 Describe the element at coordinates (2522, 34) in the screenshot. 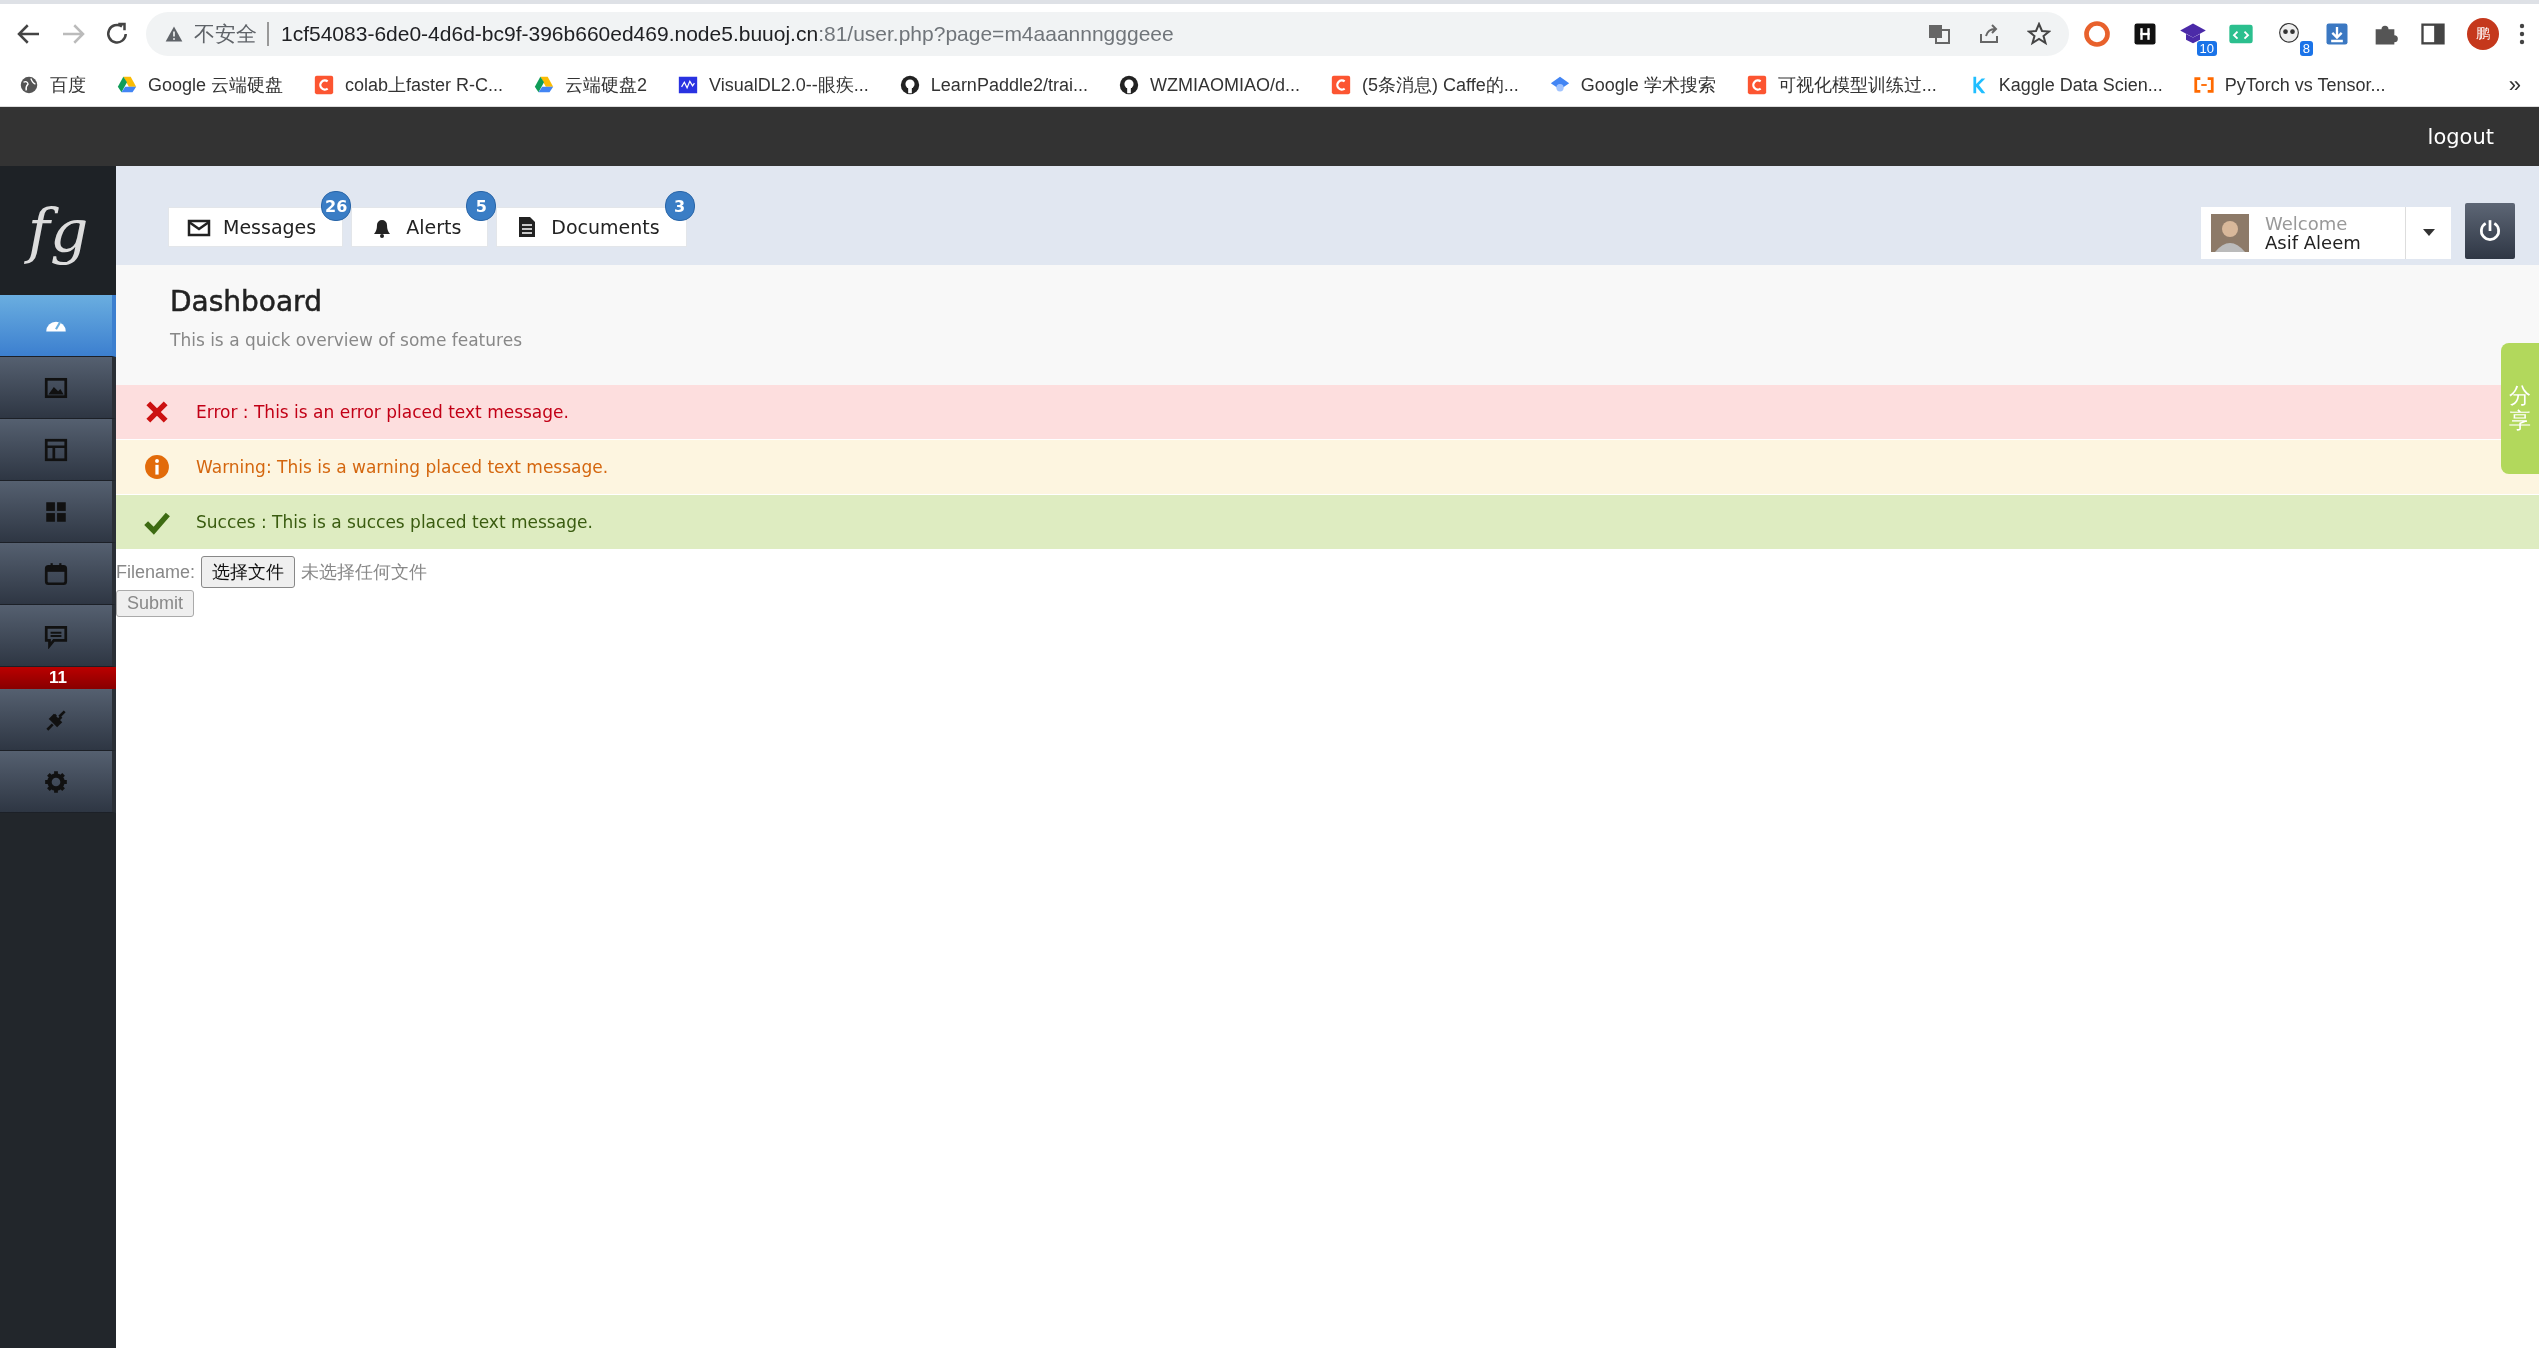

I see `menu-icon` at that location.